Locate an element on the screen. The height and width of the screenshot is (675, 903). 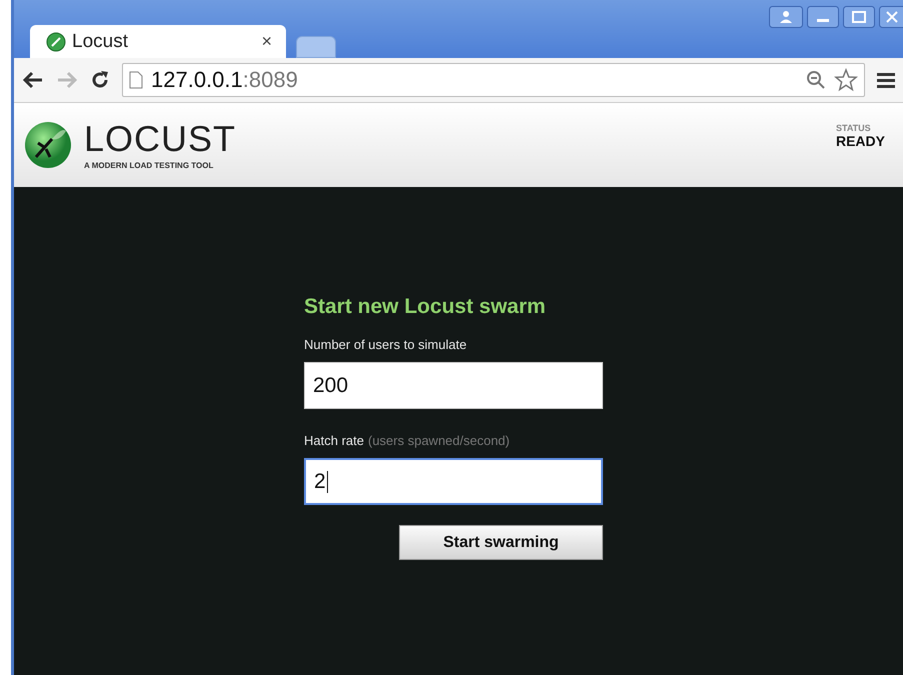
field-label: Hatch rate is located at coordinates (334, 440).